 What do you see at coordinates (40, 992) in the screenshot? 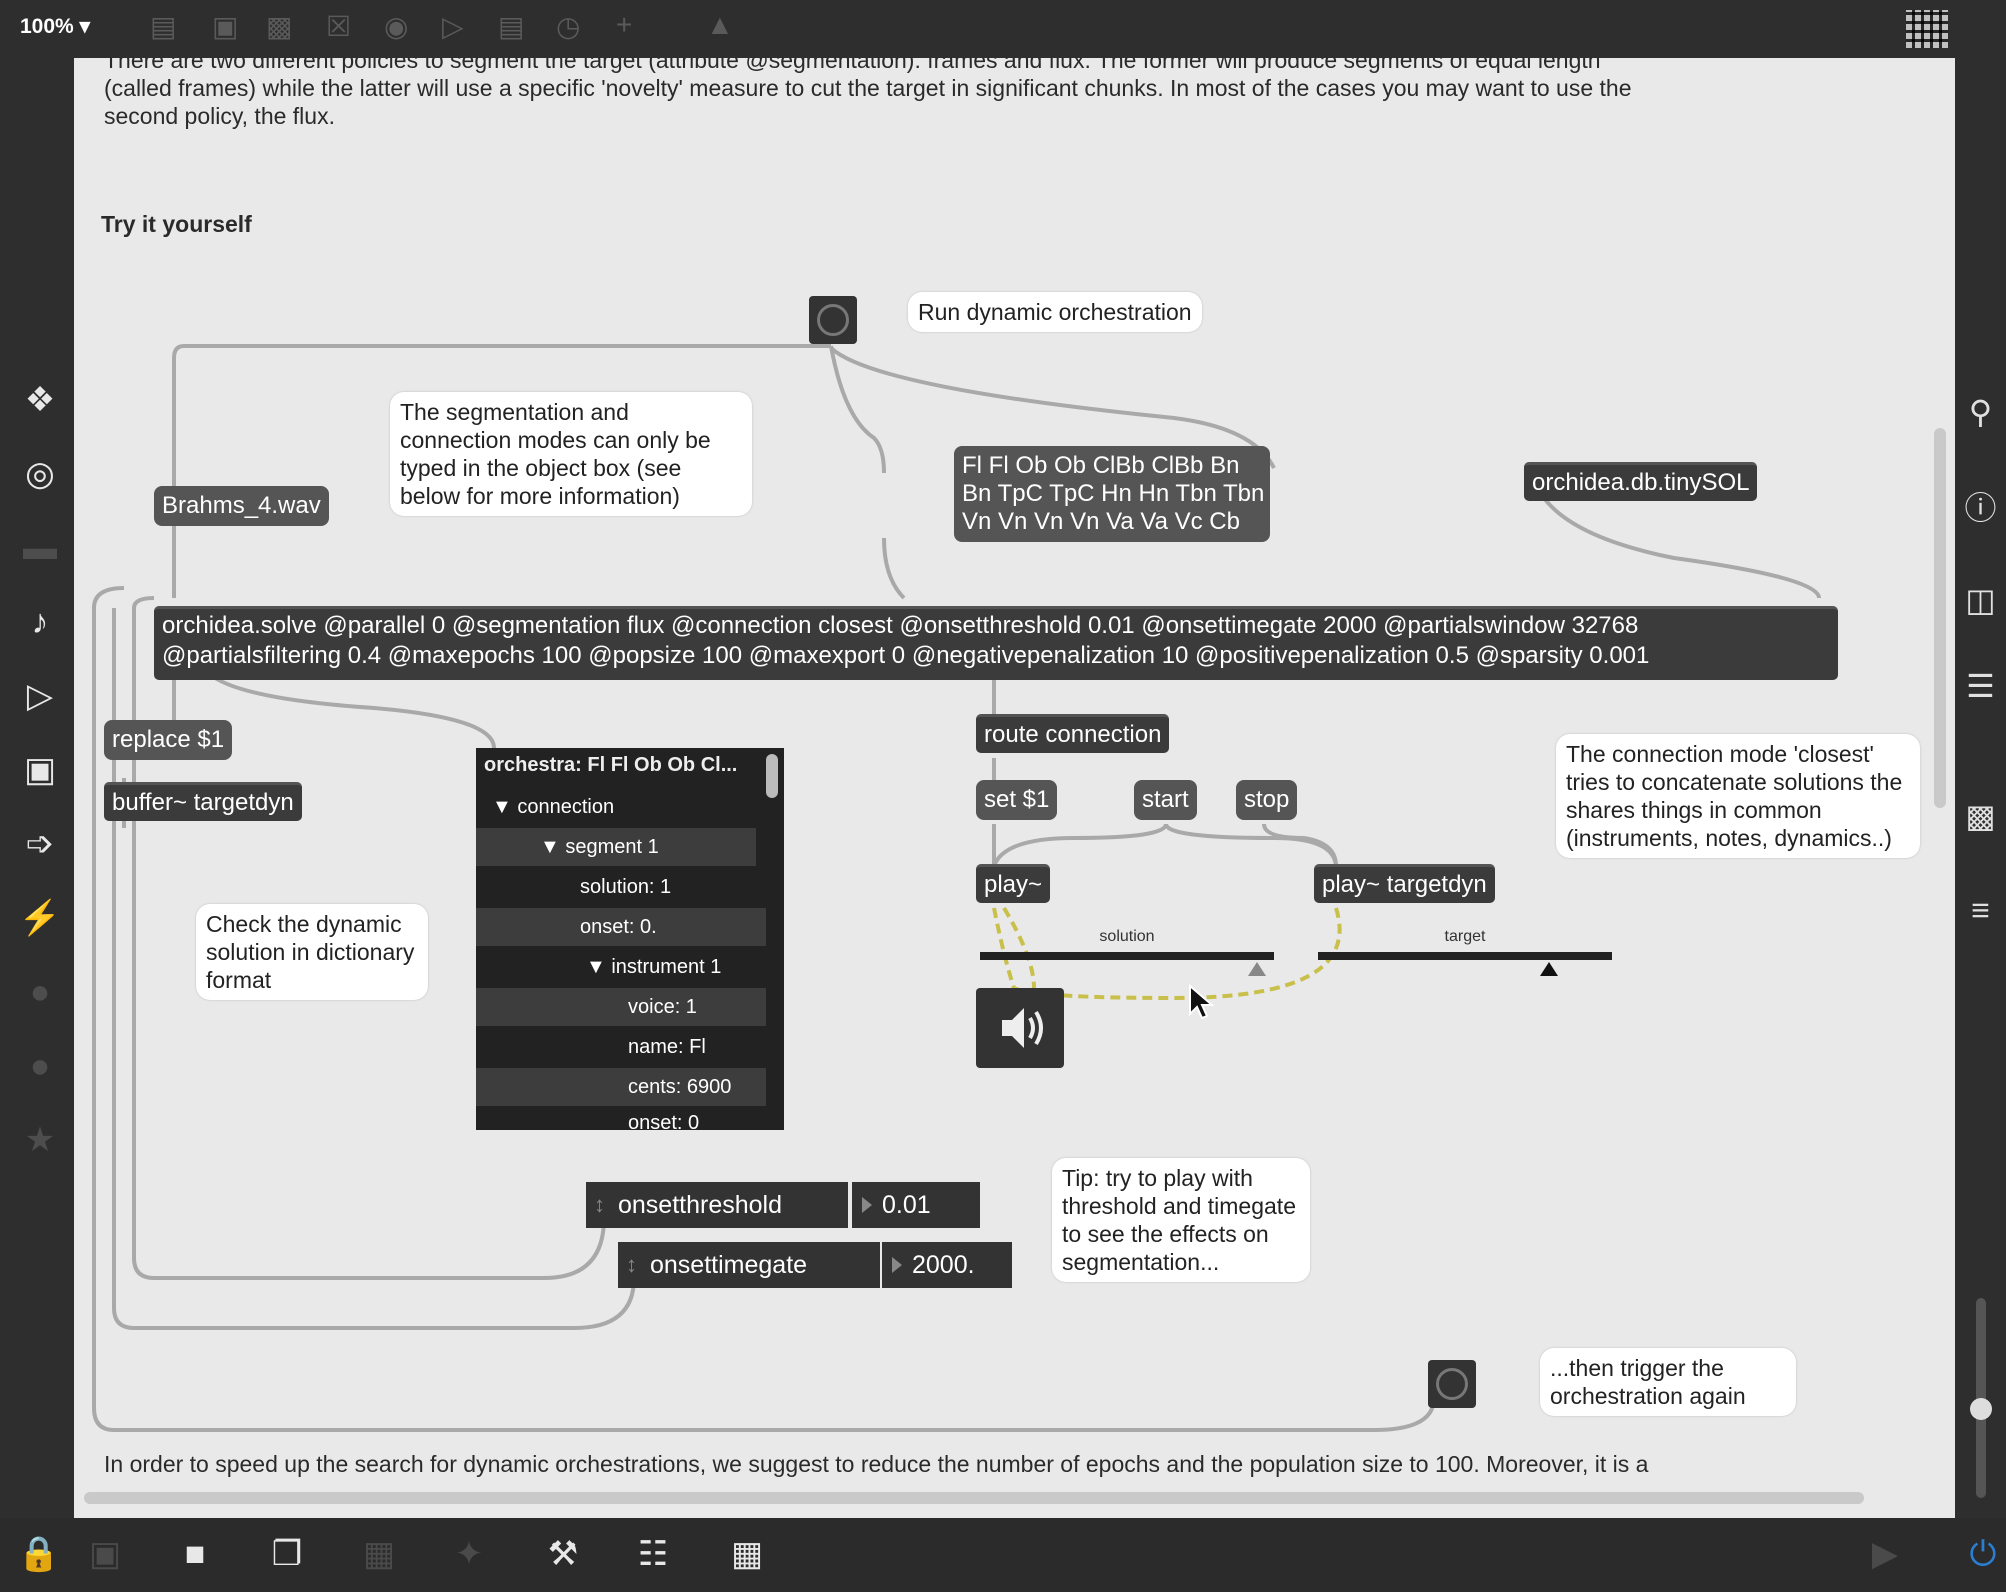
I see `p-circle-icon: ●` at bounding box center [40, 992].